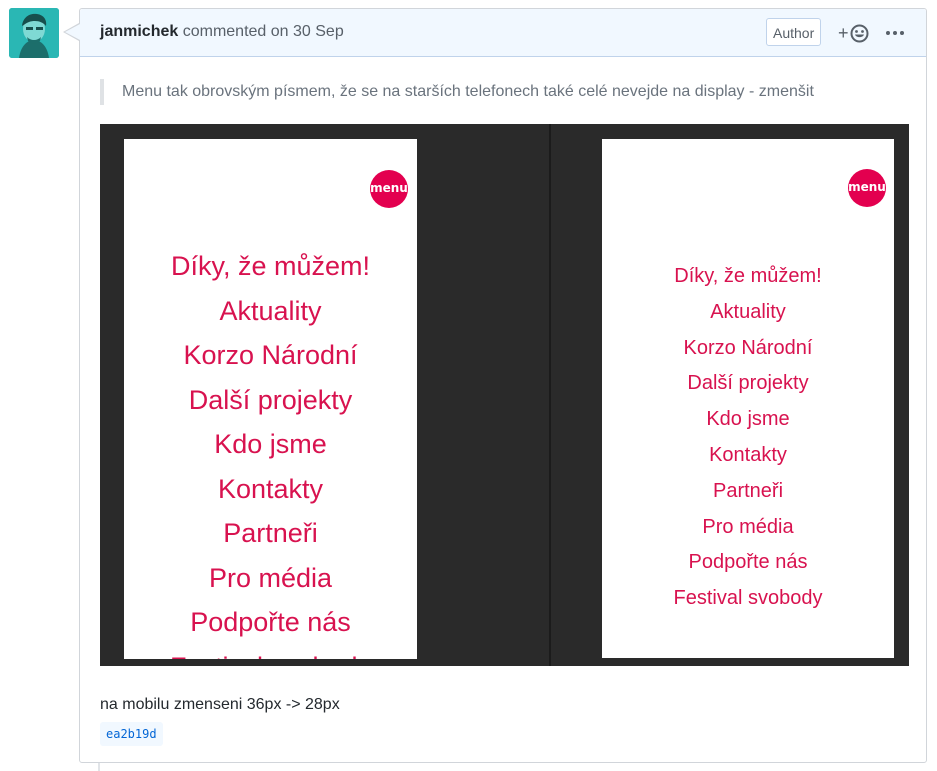 This screenshot has width=937, height=771. Describe the element at coordinates (748, 383) in the screenshot. I see `menu-item-after: Další projekty` at that location.